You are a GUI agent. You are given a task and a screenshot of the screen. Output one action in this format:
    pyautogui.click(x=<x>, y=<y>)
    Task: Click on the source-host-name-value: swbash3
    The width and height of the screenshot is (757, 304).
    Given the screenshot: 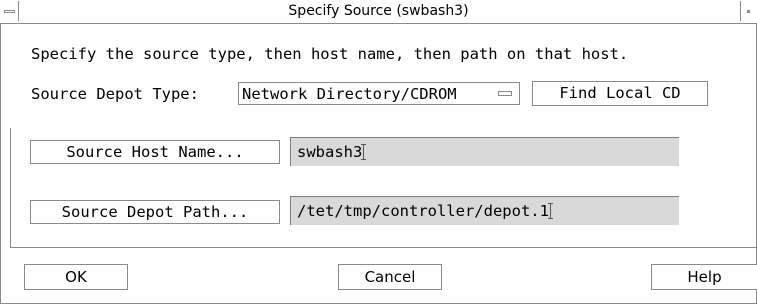 What is the action you would take?
    pyautogui.click(x=330, y=152)
    